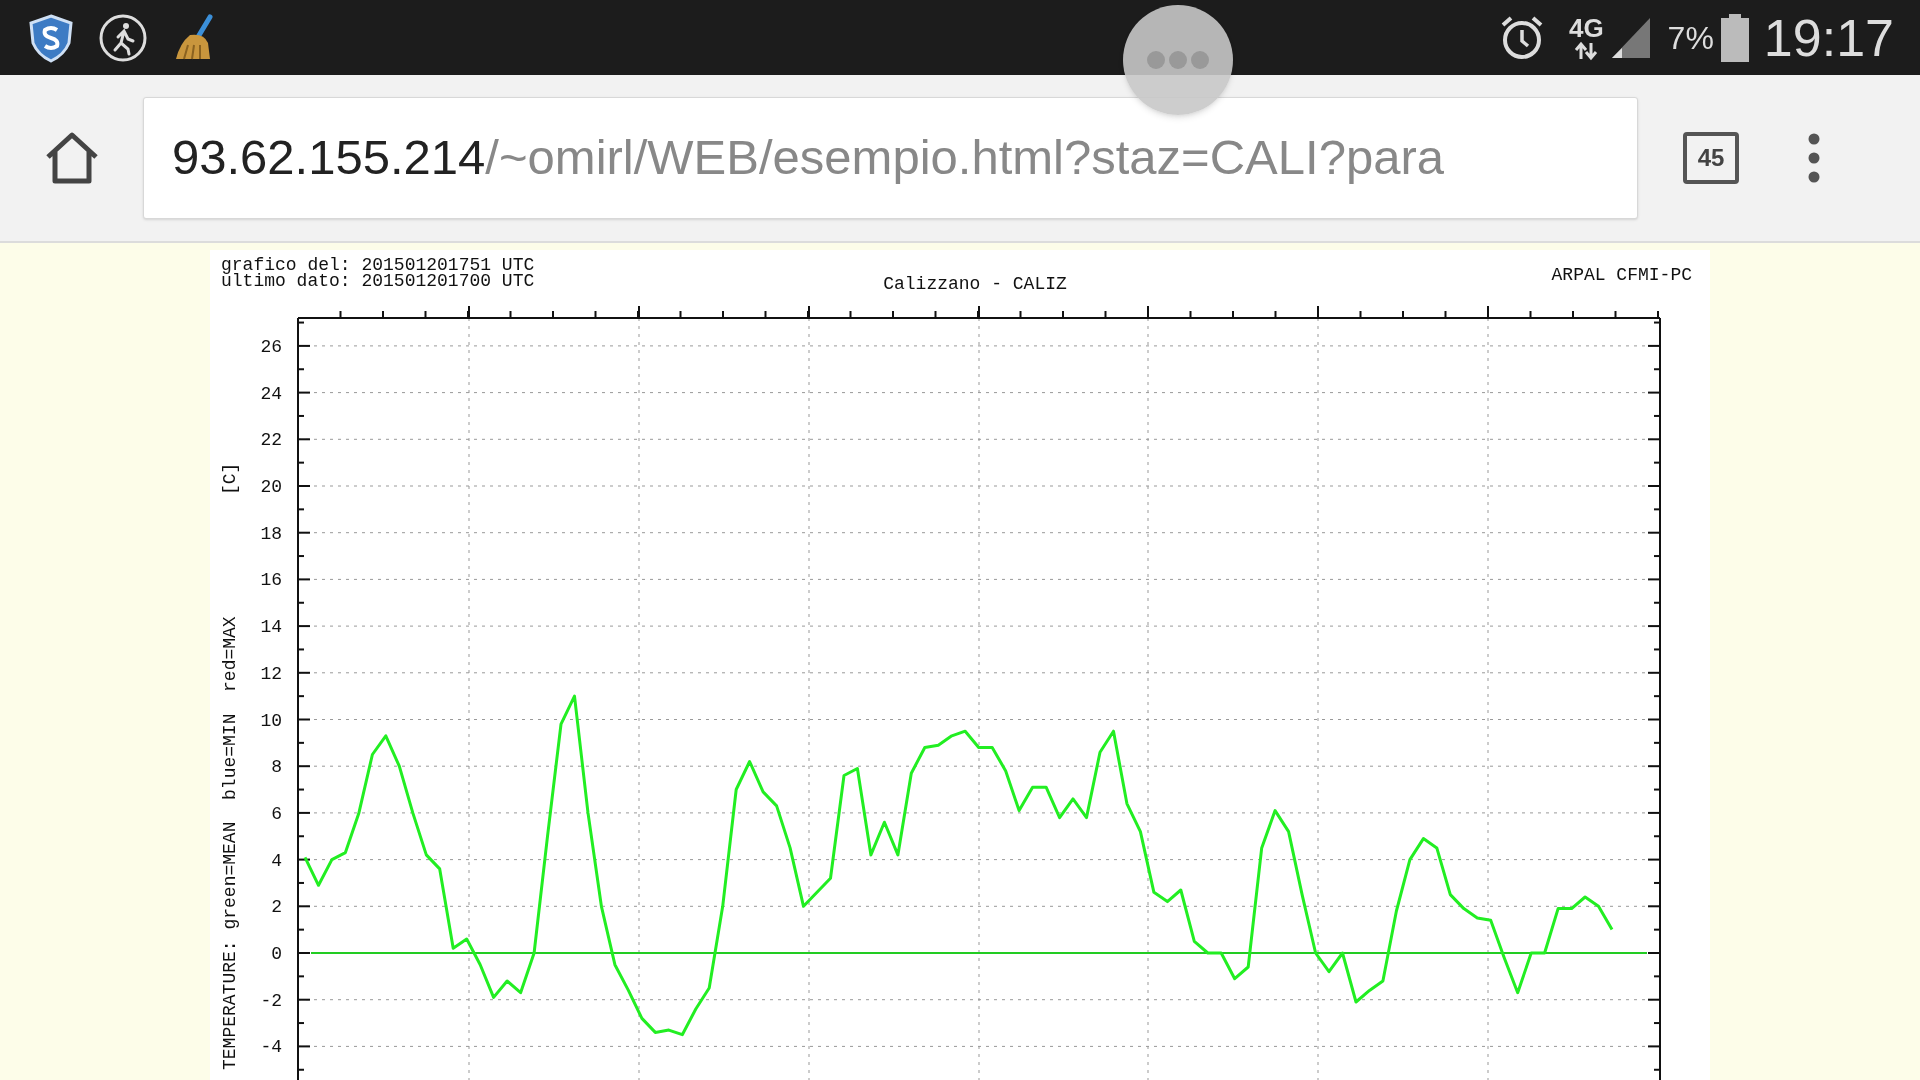 The image size is (1920, 1080). Describe the element at coordinates (230, 478) in the screenshot. I see `y-axis-unit: [C]` at that location.